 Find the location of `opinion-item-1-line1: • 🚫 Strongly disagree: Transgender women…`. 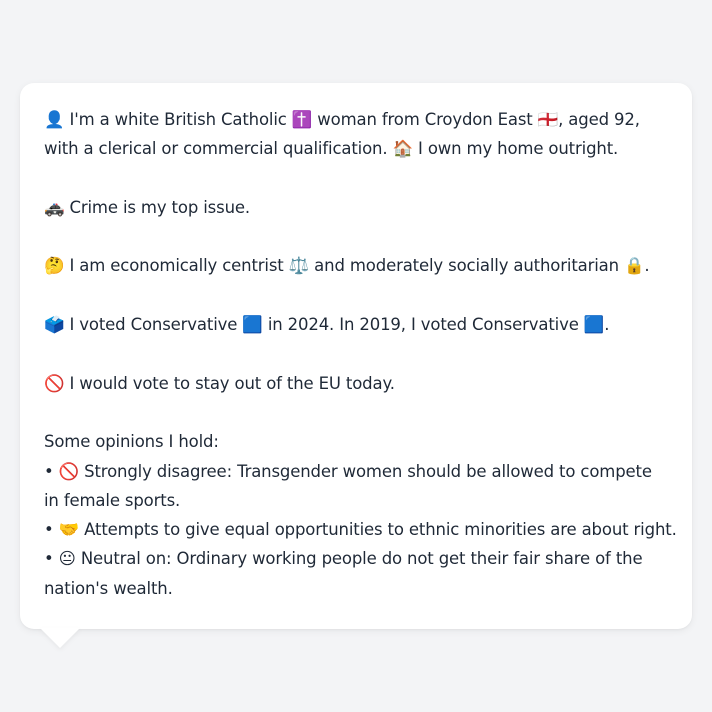

opinion-item-1-line1: • 🚫 Strongly disagree: Transgender women… is located at coordinates (348, 471).